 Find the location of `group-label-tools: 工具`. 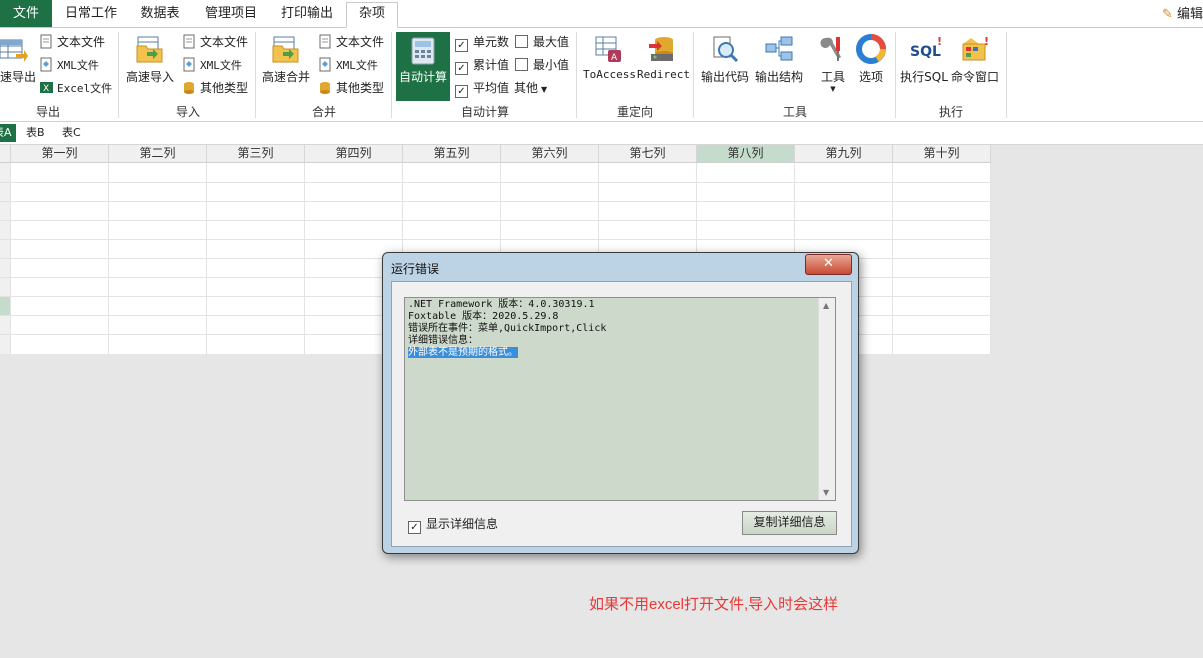

group-label-tools: 工具 is located at coordinates (794, 112).